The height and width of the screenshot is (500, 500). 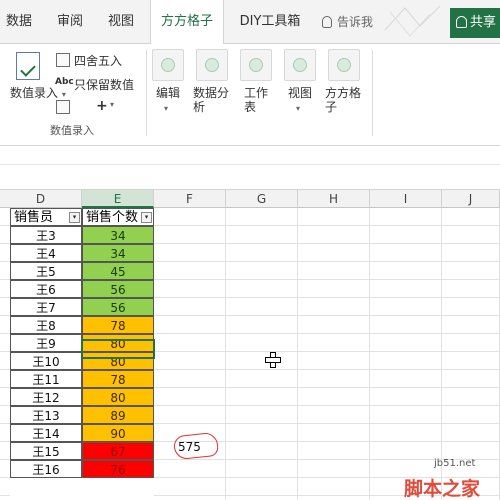 What do you see at coordinates (46, 433) in the screenshot?
I see `salesperson-cell: 王14` at bounding box center [46, 433].